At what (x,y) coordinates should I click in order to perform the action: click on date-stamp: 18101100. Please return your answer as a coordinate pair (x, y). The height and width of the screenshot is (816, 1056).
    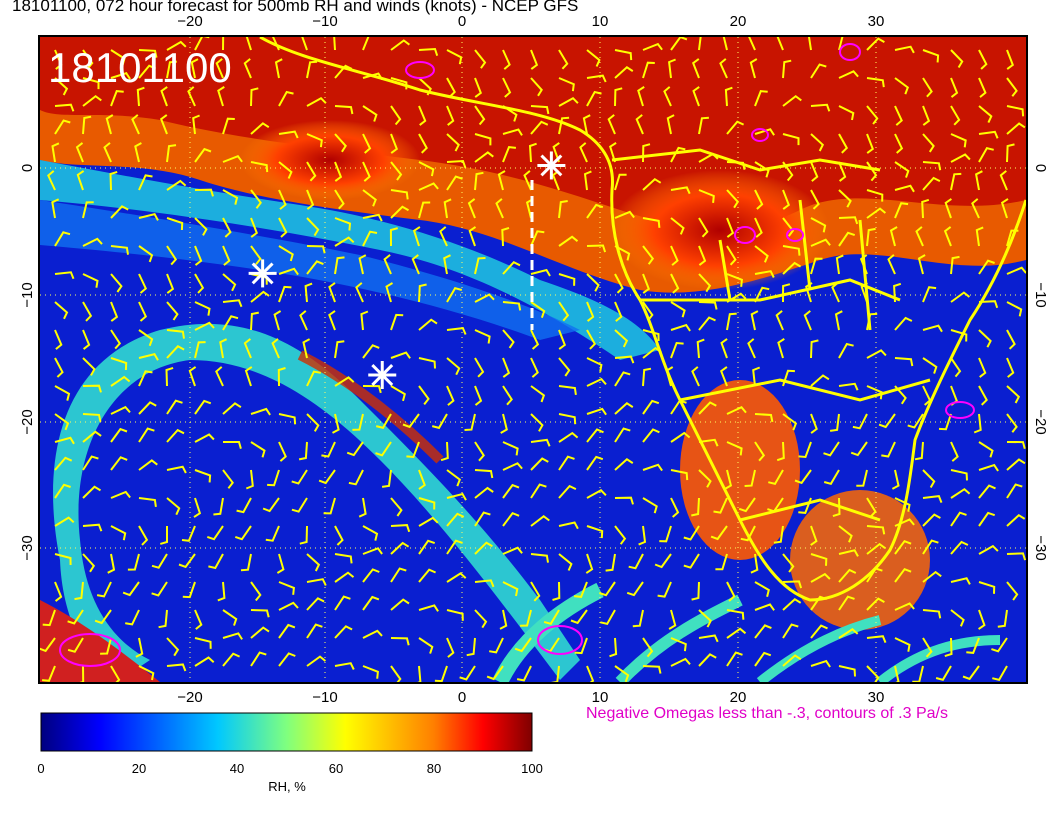
    Looking at the image, I should click on (140, 67).